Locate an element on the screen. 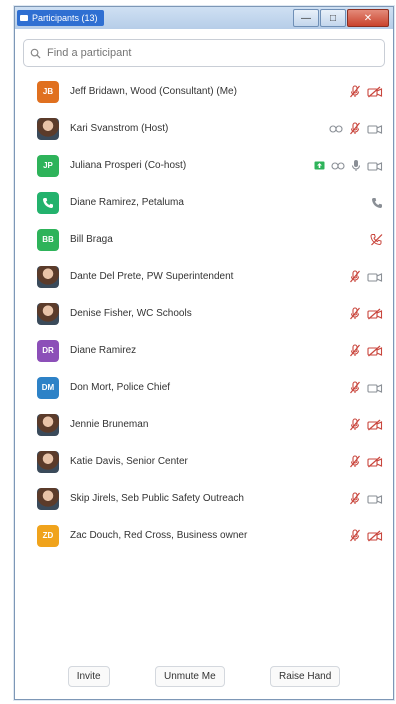 The image size is (396, 704). participant-name: Juliana Prosperi (Co-host) is located at coordinates (128, 165).